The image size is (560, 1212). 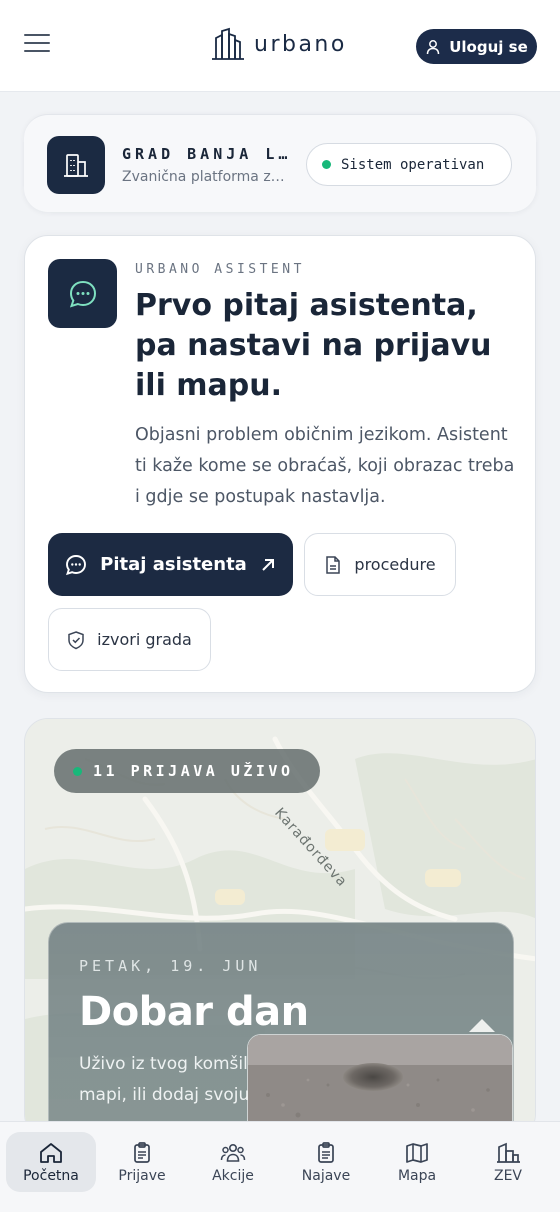 What do you see at coordinates (233, 1175) in the screenshot?
I see `nav-label: Akcije` at bounding box center [233, 1175].